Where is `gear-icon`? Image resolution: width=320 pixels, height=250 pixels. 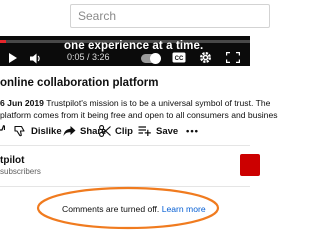
gear-icon is located at coordinates (205, 57).